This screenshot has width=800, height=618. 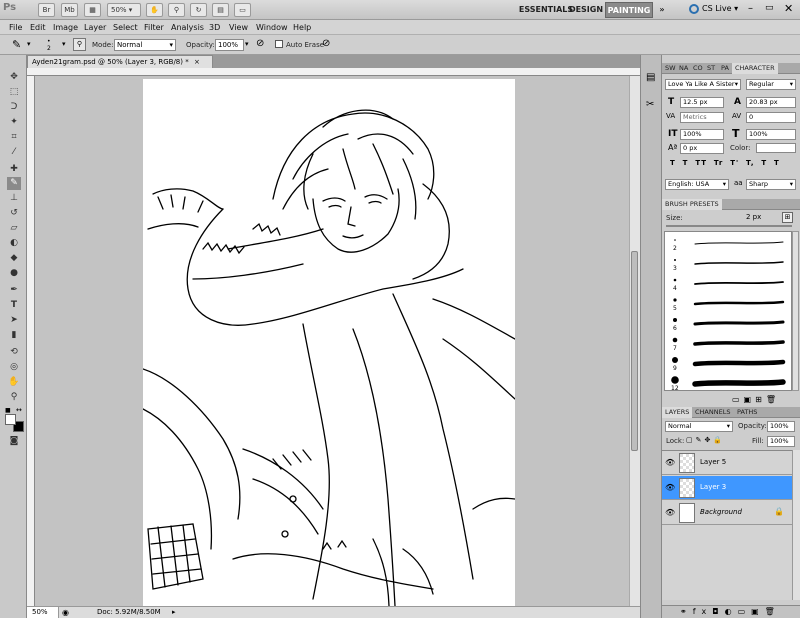 What do you see at coordinates (699, 426) in the screenshot?
I see `layer-blend-mode-select: Normal ▾` at bounding box center [699, 426].